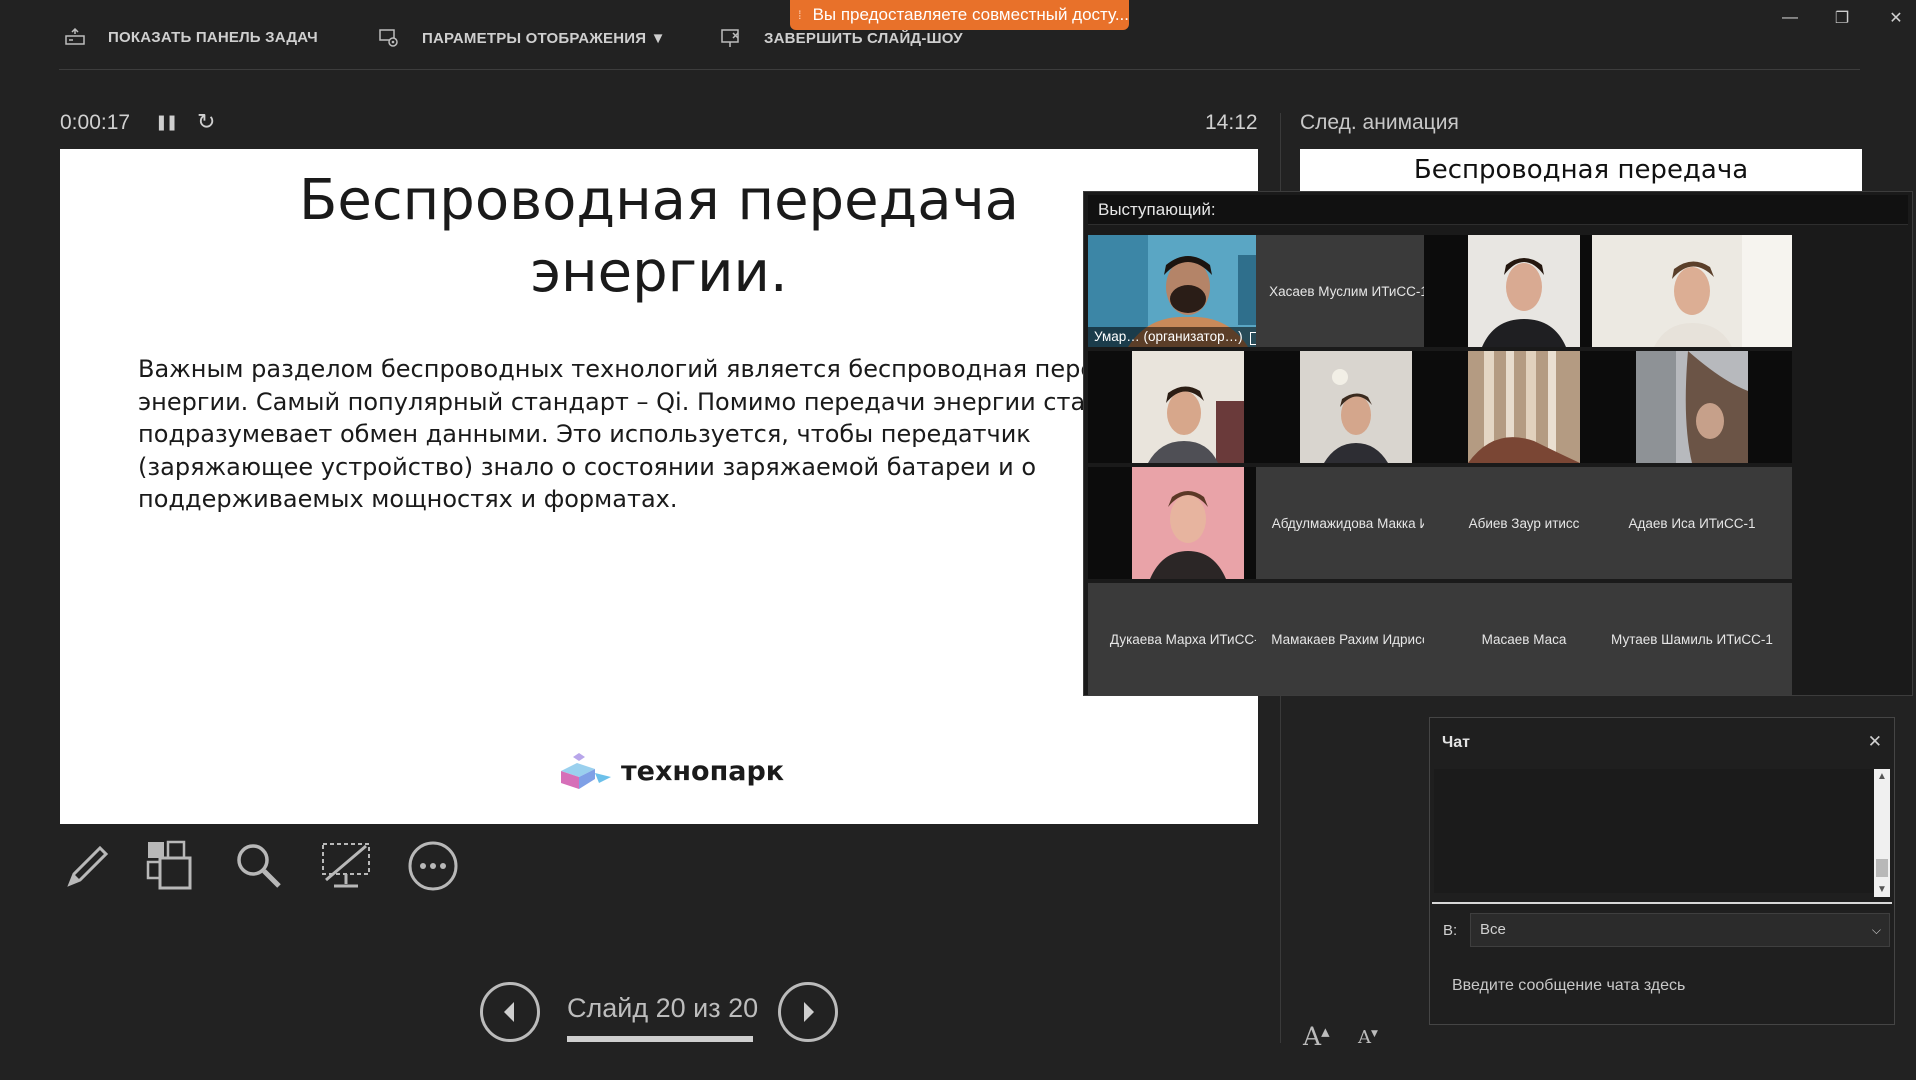  I want to click on pen-icon, so click(88, 866).